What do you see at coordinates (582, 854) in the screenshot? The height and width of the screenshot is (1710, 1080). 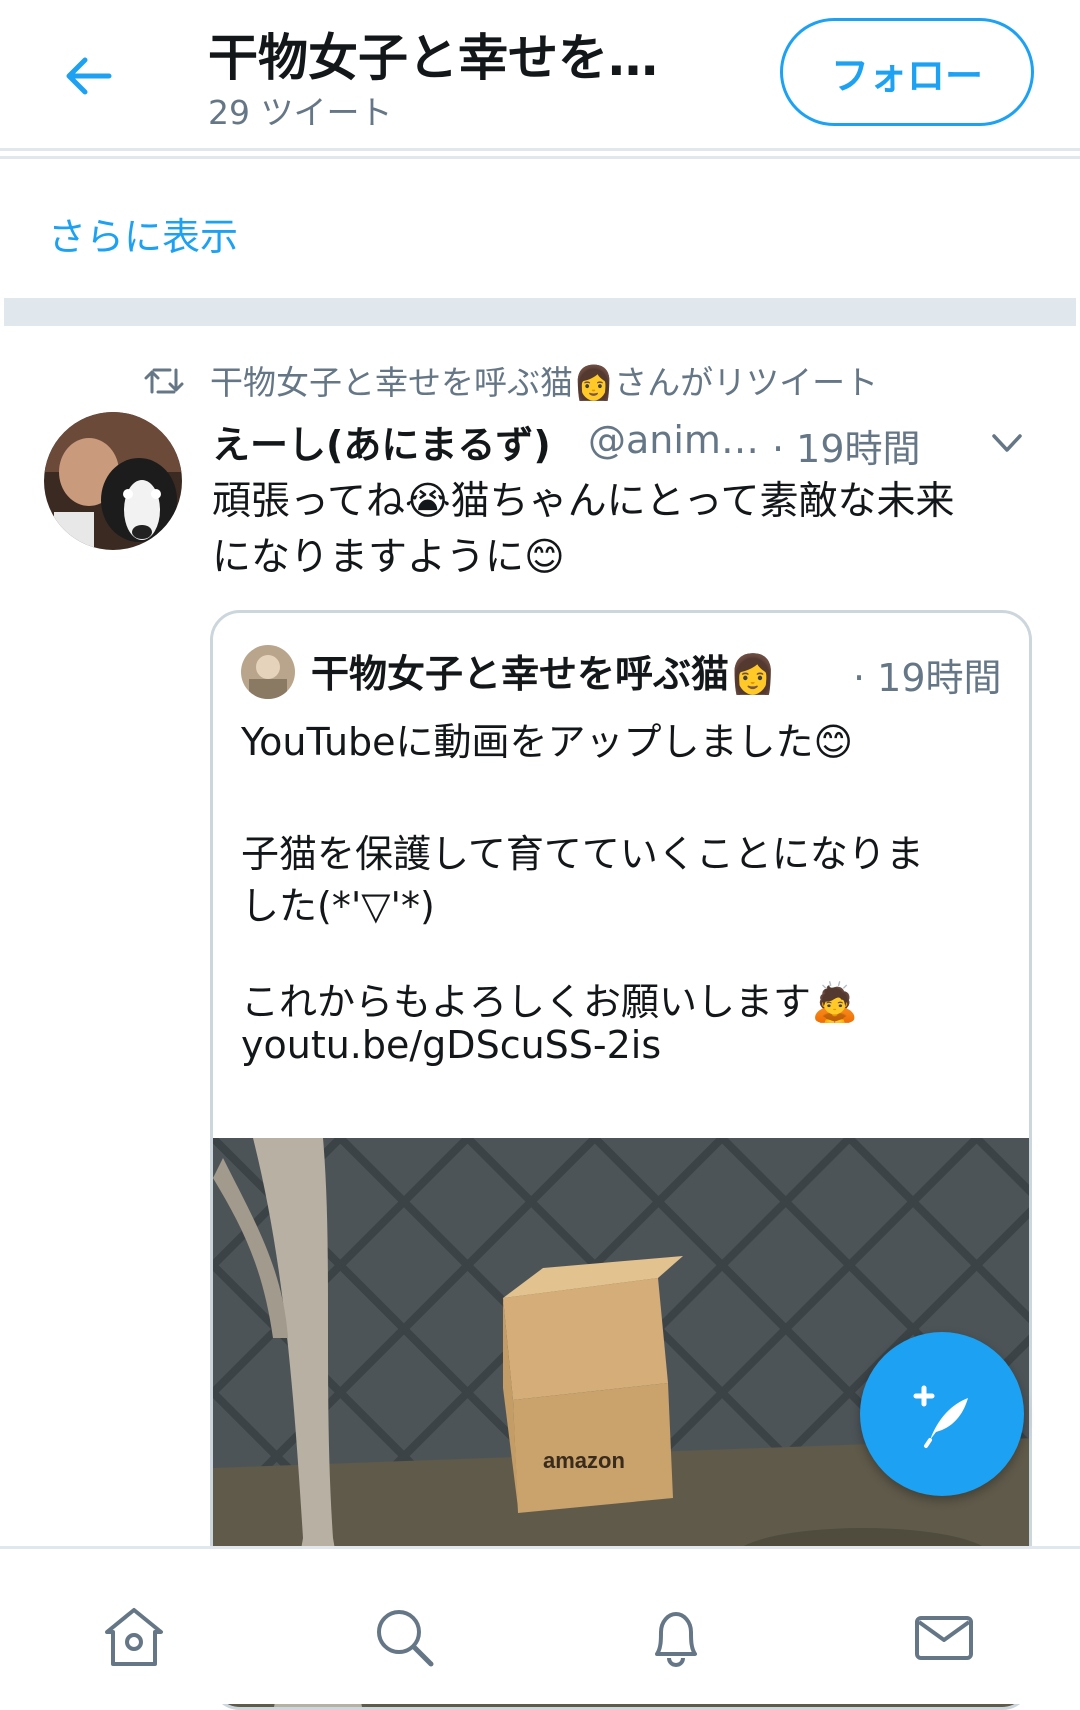 I see `quoted-text-line: 子猫を保護して育てていくことになりま` at bounding box center [582, 854].